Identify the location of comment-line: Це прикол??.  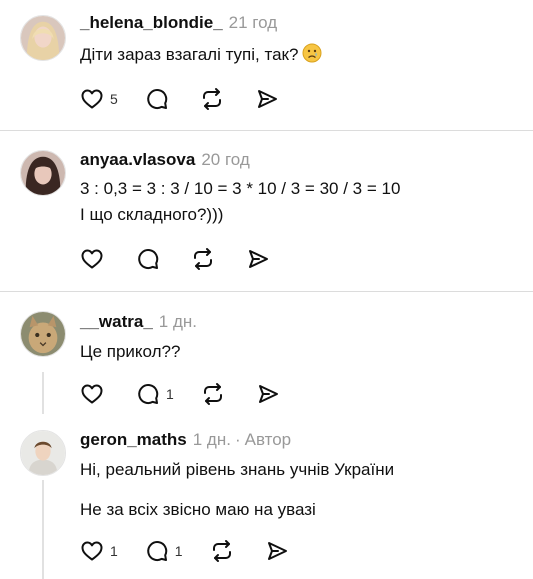
(130, 351).